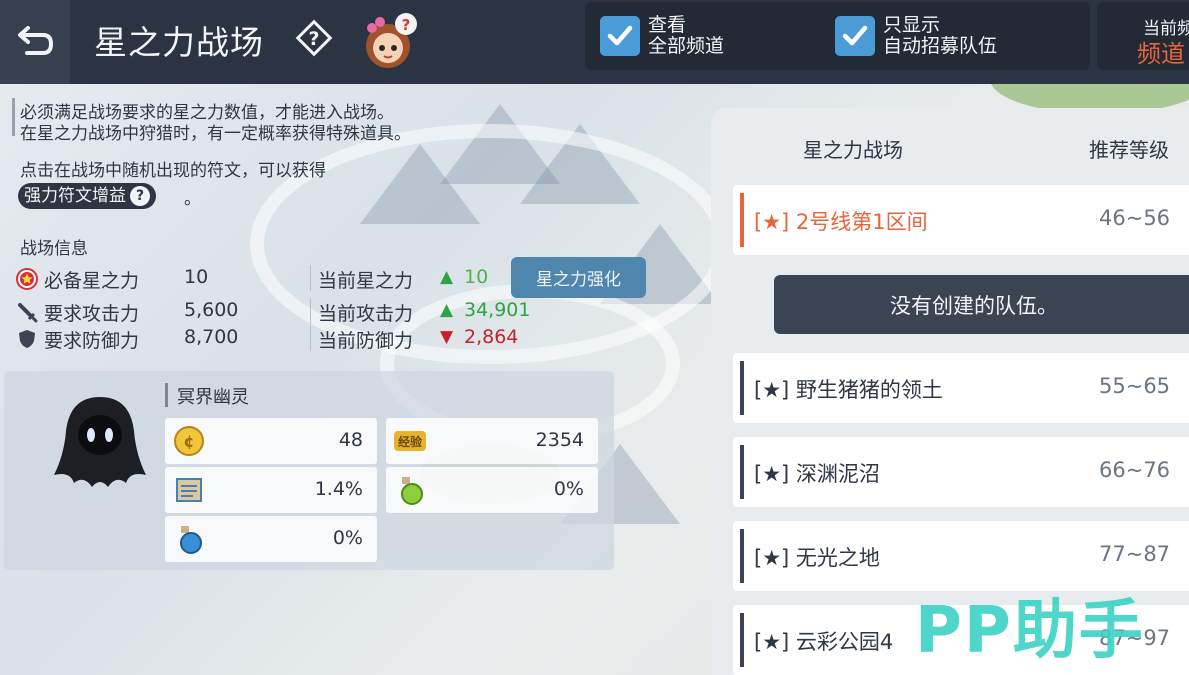 Image resolution: width=1189 pixels, height=675 pixels. What do you see at coordinates (961, 220) in the screenshot?
I see `battlefield-item: [★] 2号线第1区间 46~56` at bounding box center [961, 220].